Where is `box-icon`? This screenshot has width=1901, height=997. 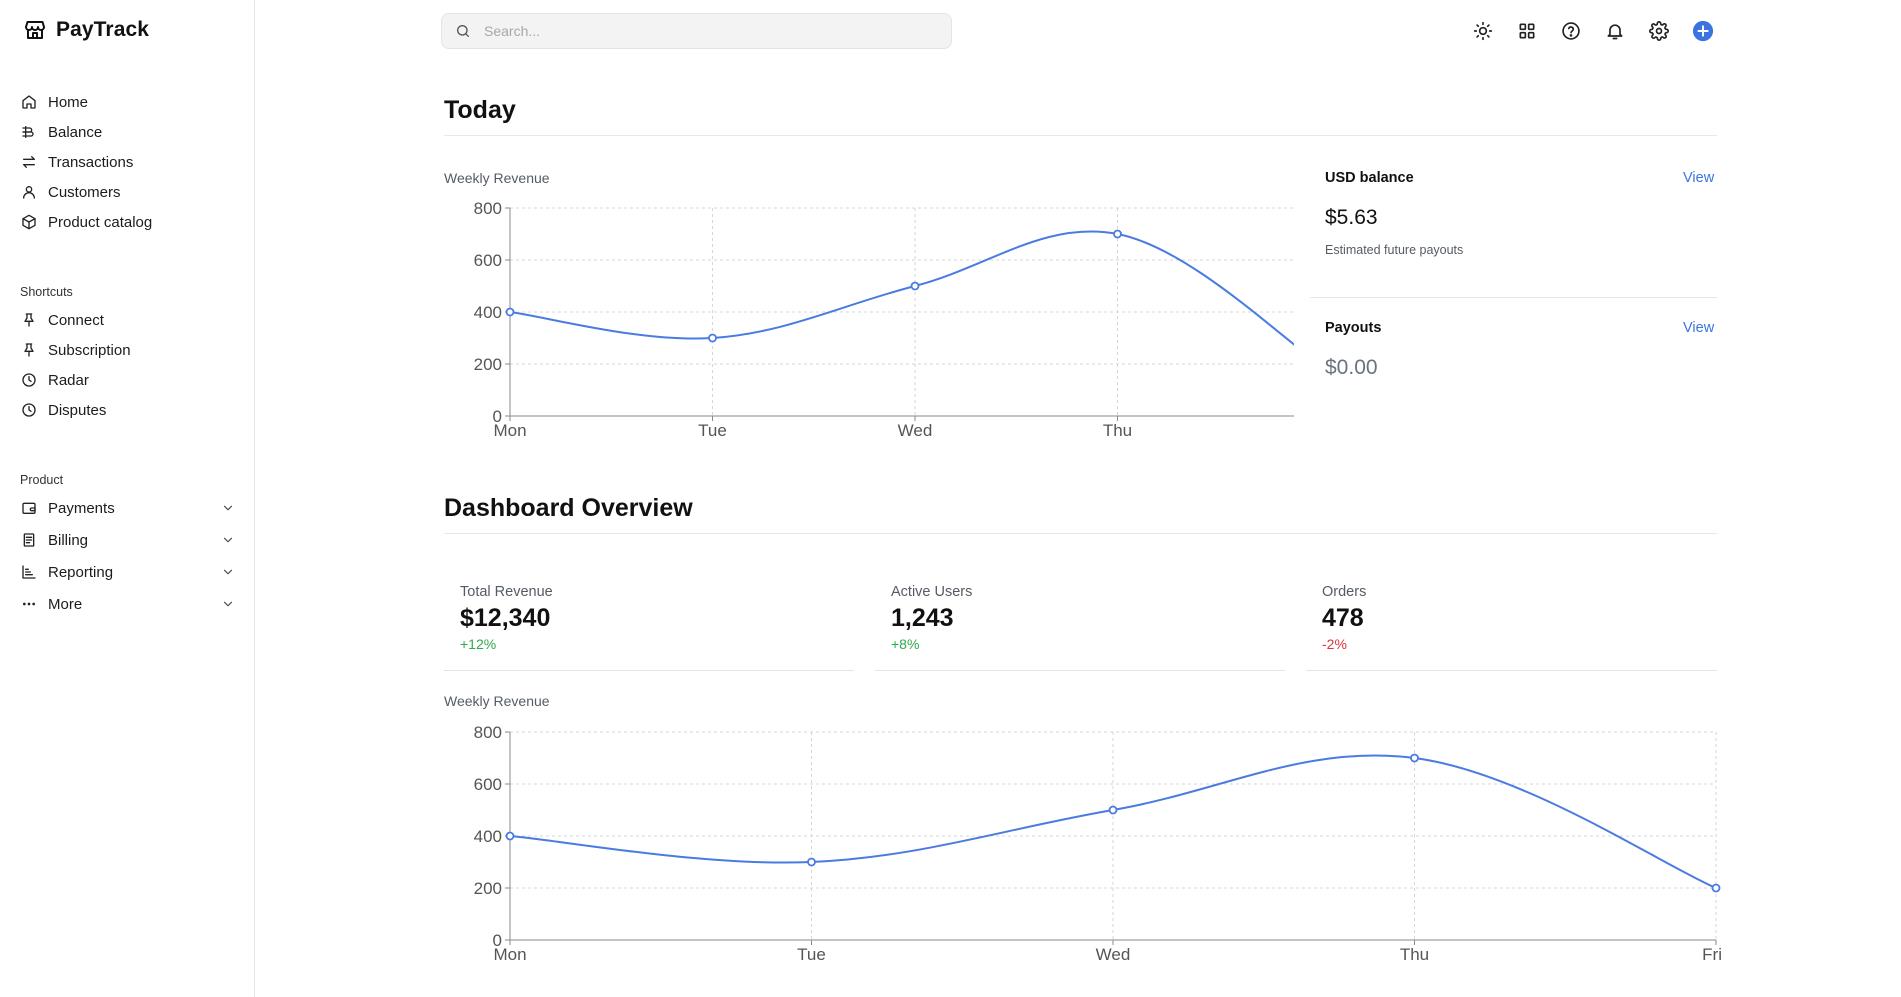
box-icon is located at coordinates (29, 222).